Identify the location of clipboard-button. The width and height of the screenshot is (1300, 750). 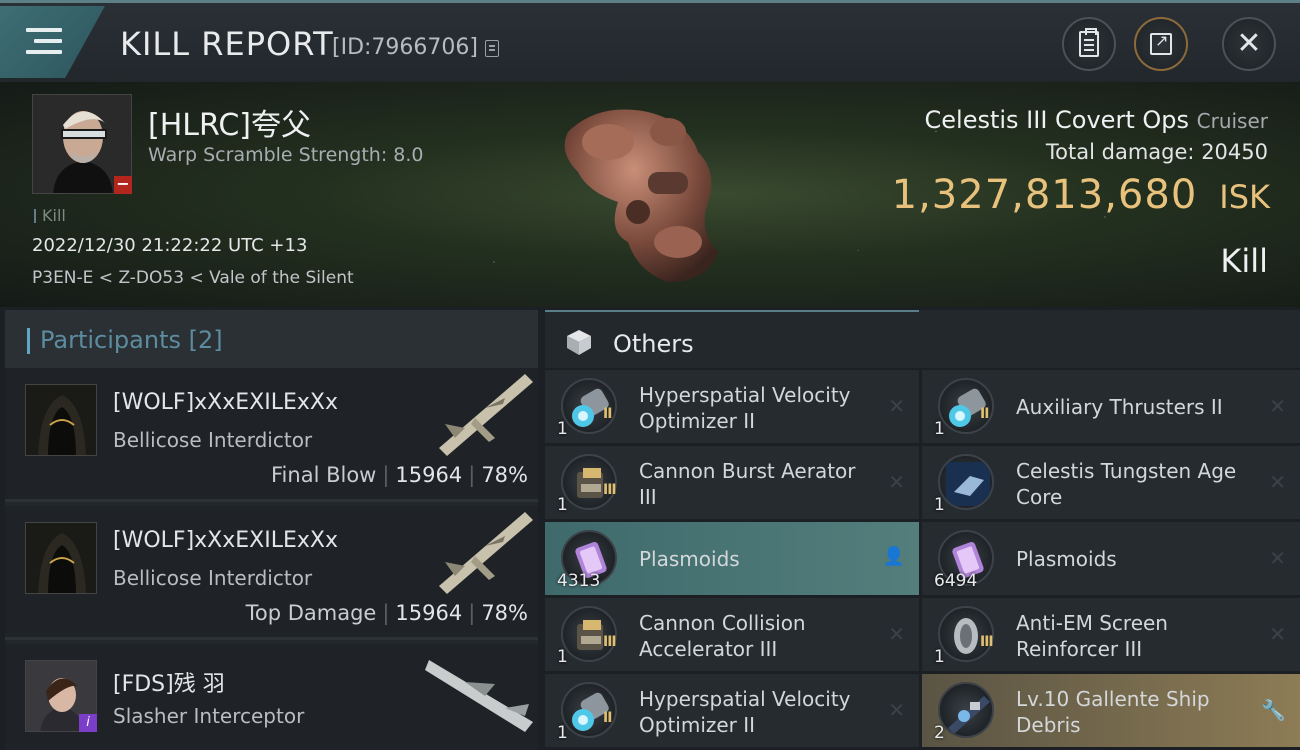
(1089, 44).